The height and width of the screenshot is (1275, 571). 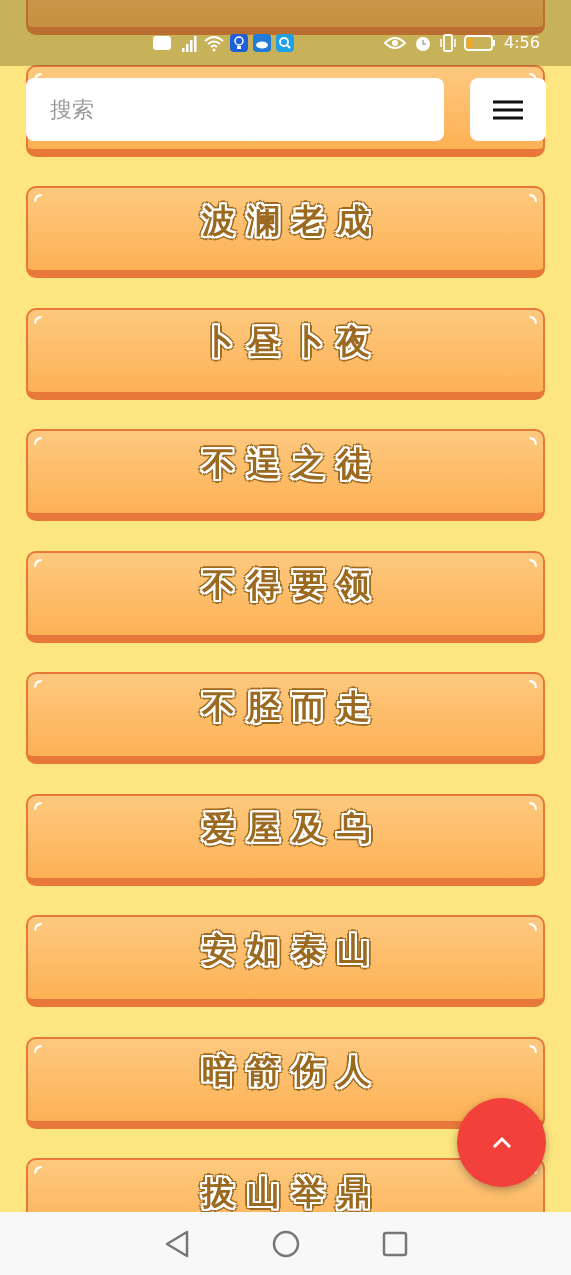 I want to click on wifi-icon, so click(x=214, y=43).